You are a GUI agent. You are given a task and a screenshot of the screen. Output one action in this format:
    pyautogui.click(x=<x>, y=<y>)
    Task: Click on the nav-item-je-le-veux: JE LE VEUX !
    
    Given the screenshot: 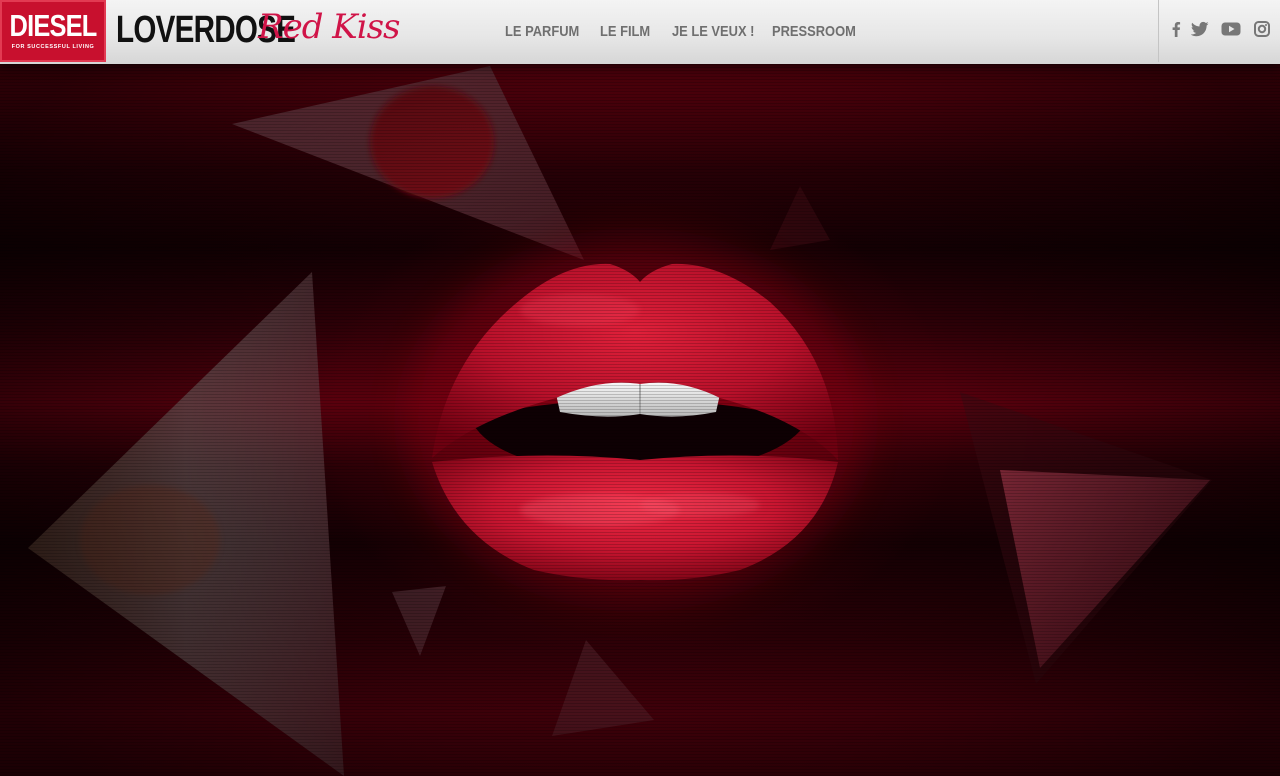 What is the action you would take?
    pyautogui.click(x=713, y=31)
    